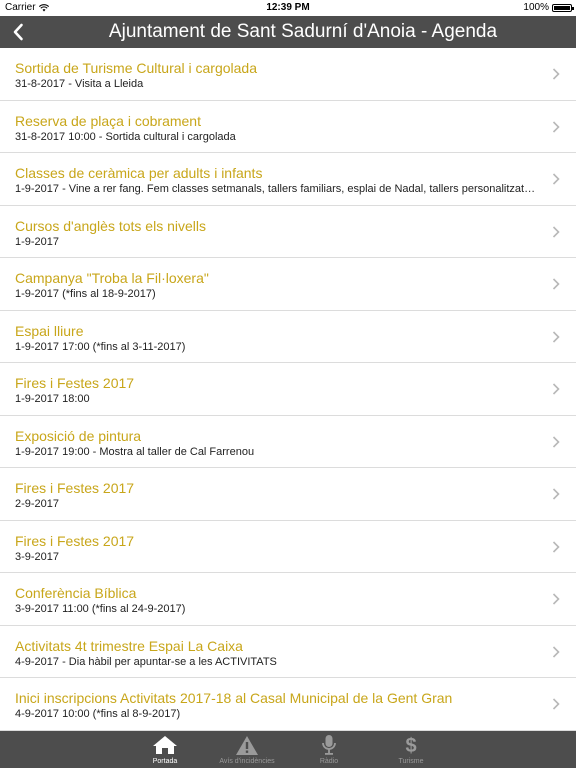 This screenshot has width=576, height=768. I want to click on tab-label: Portada, so click(165, 761).